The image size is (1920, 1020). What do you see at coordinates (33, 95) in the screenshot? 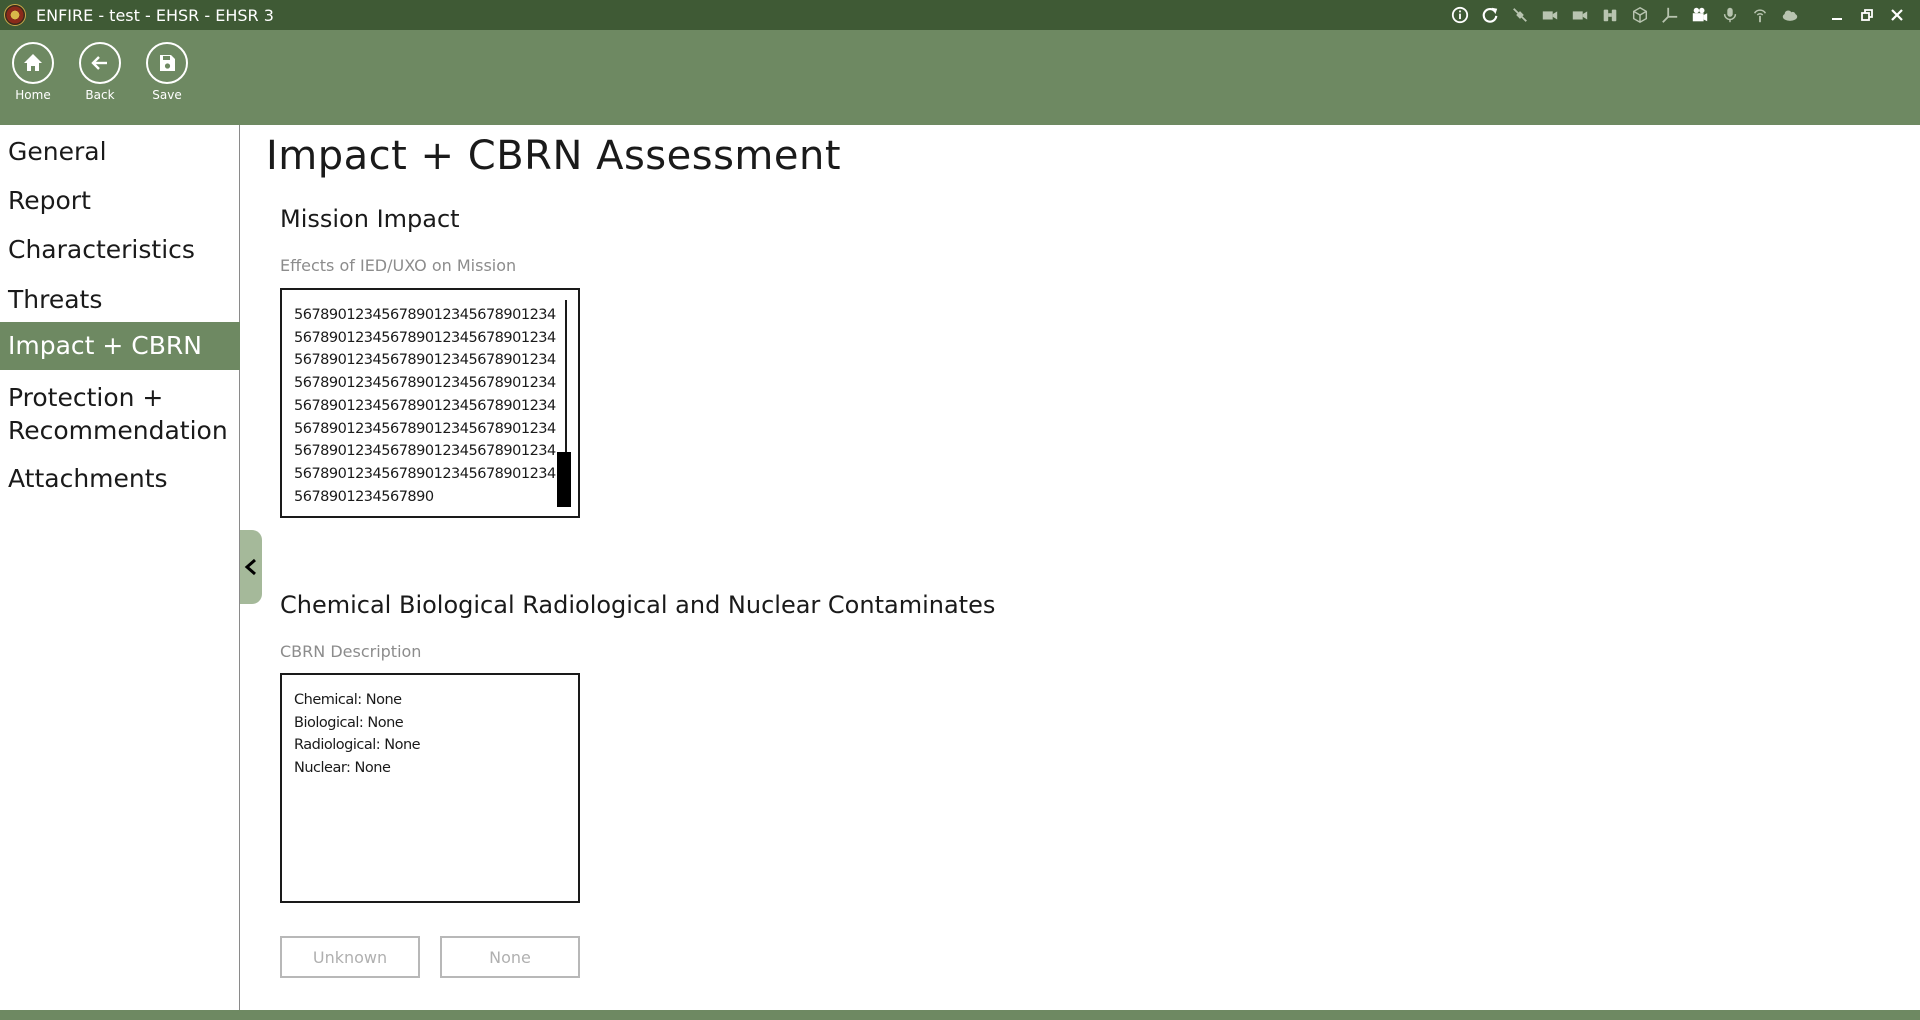
I see `home-label: Home` at bounding box center [33, 95].